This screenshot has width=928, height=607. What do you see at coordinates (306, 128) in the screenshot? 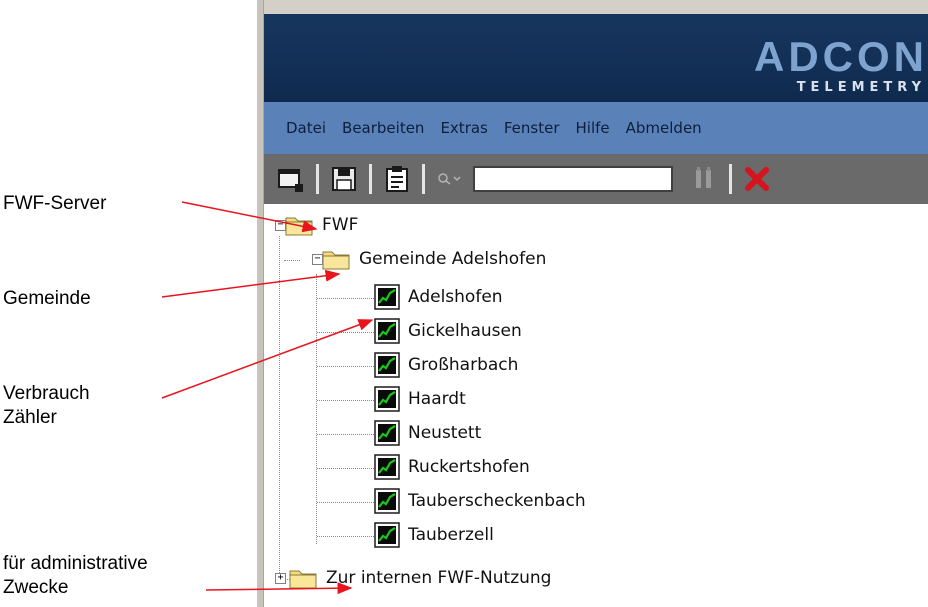
I see `menu-datei: Datei` at bounding box center [306, 128].